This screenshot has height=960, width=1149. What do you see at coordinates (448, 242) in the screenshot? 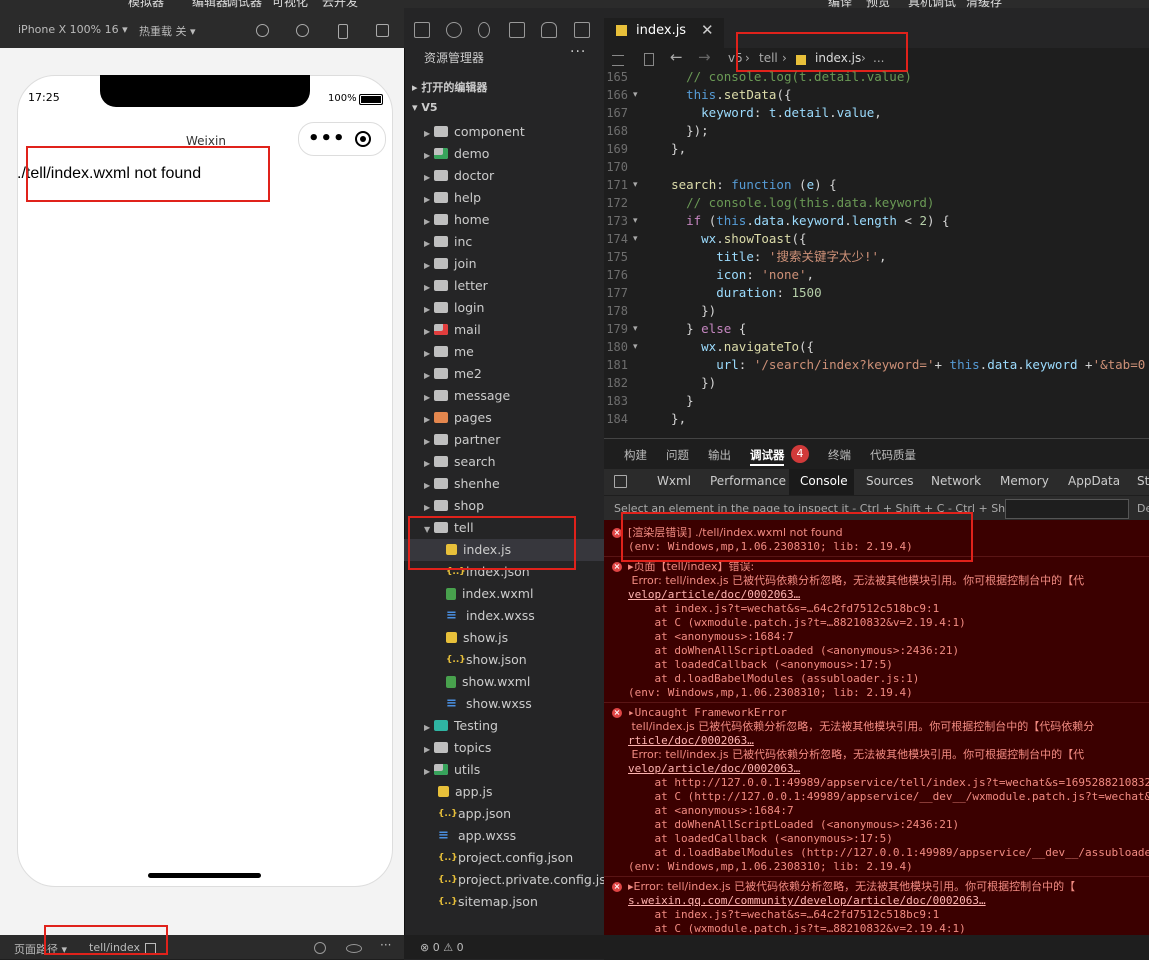
I see `tree-item: ▶ inc` at bounding box center [448, 242].